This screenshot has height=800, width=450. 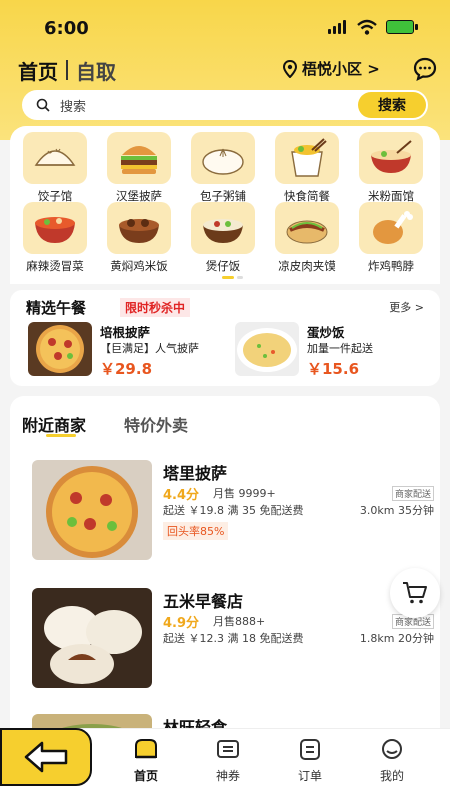 What do you see at coordinates (155, 307) in the screenshot?
I see `promo-badge: 限时秒杀中` at bounding box center [155, 307].